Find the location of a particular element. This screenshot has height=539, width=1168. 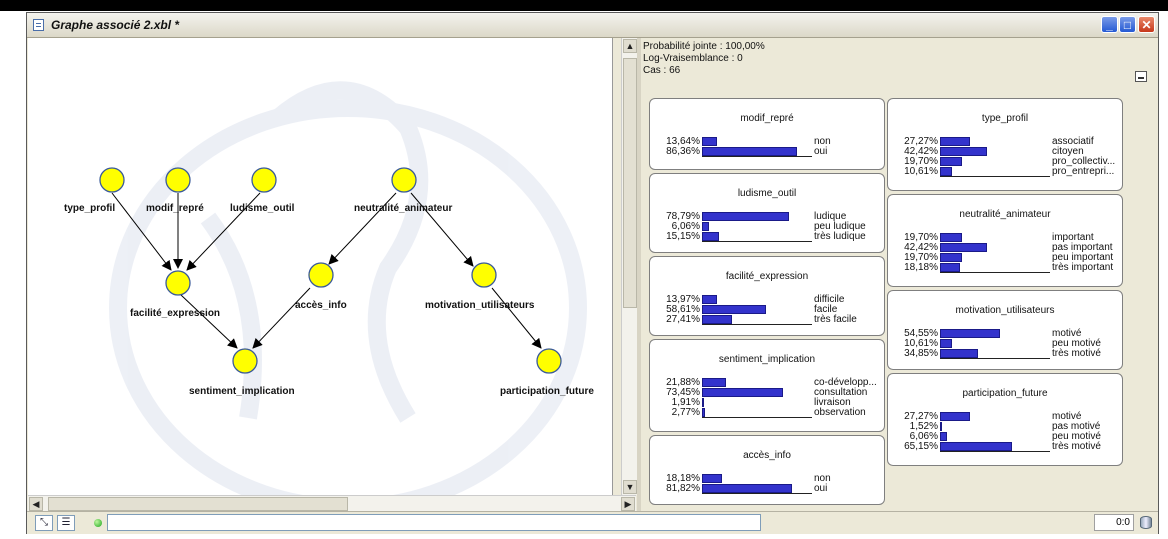

node-ludisme-outil is located at coordinates (264, 180).